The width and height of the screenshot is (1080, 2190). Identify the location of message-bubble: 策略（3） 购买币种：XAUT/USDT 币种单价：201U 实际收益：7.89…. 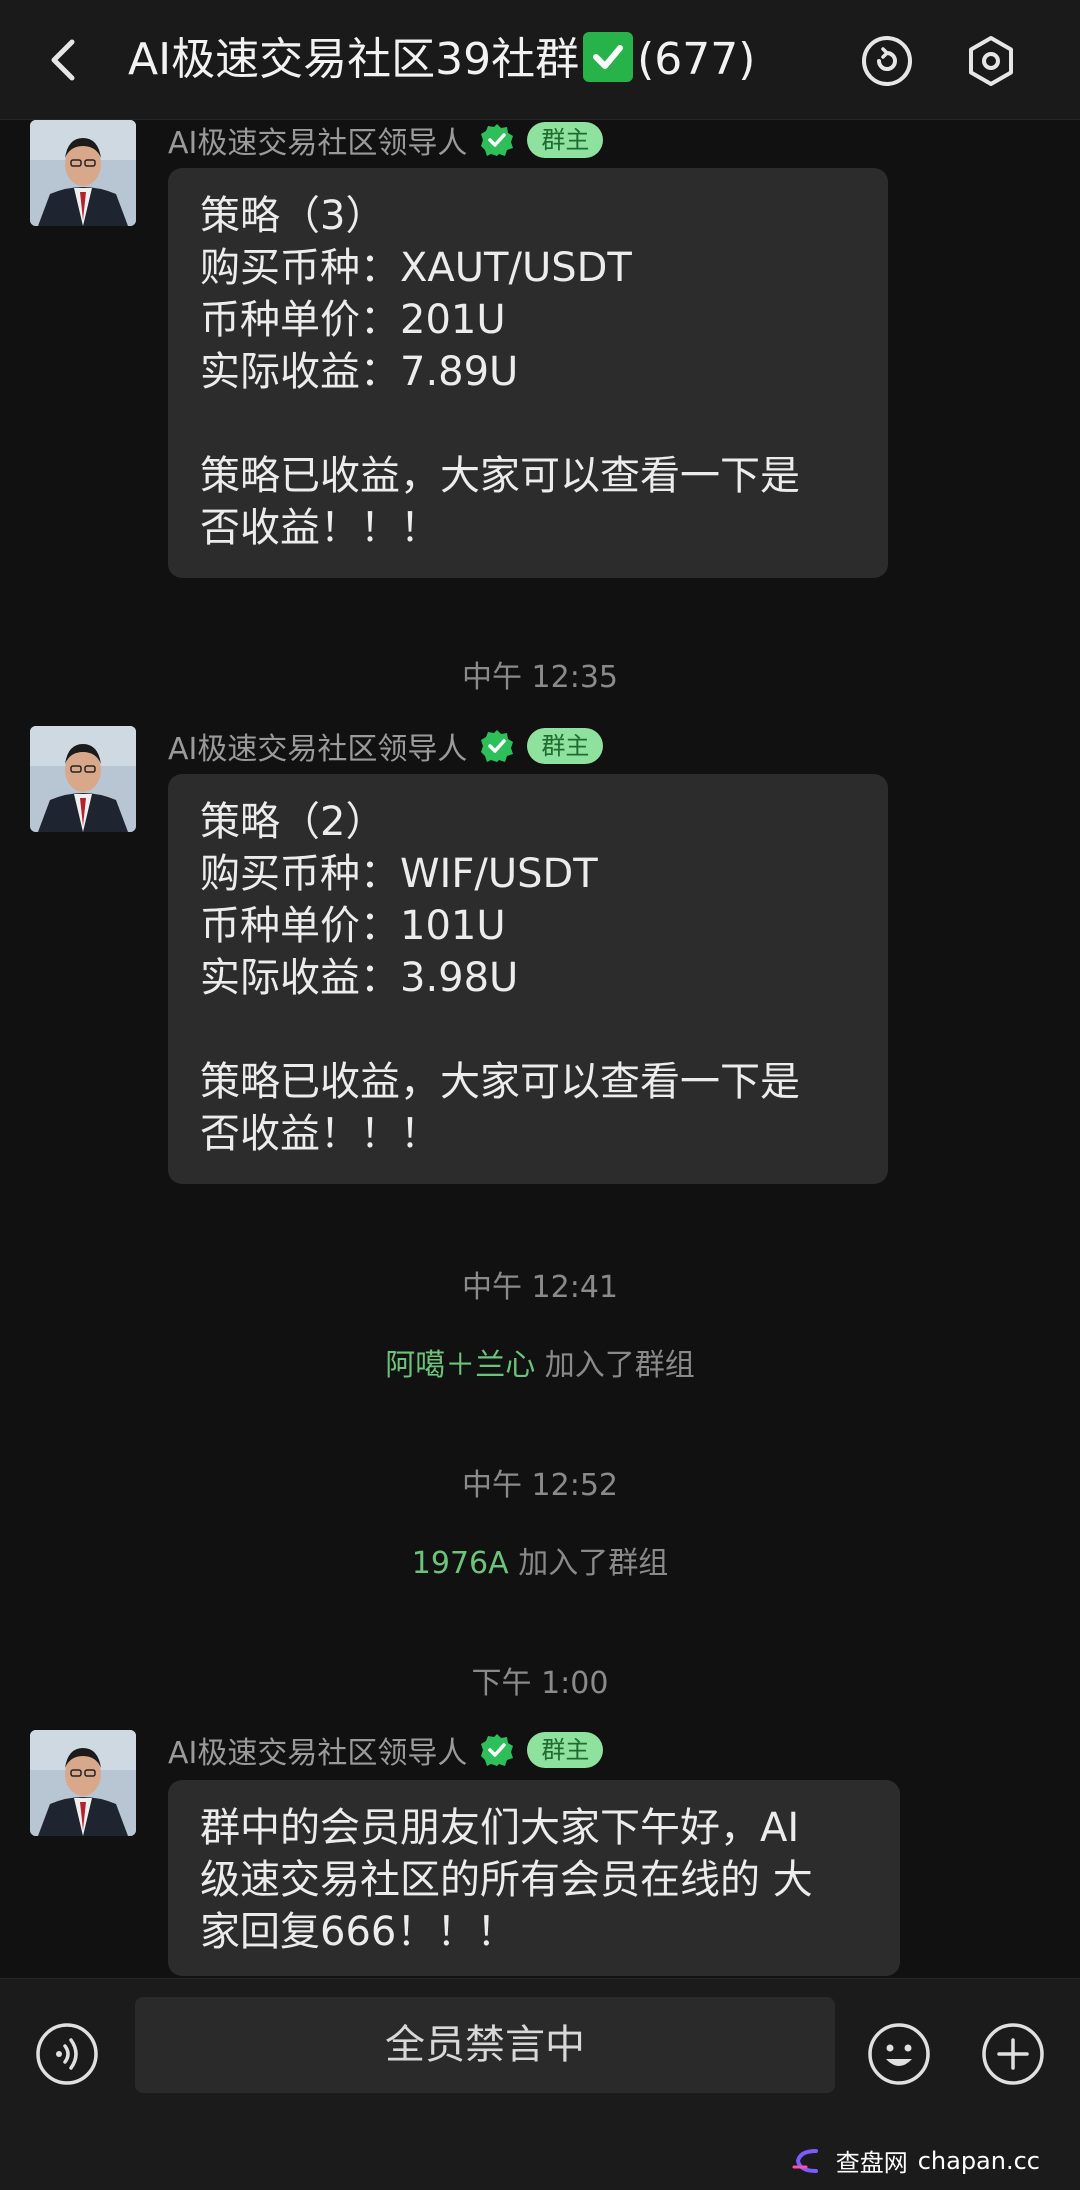
(528, 373).